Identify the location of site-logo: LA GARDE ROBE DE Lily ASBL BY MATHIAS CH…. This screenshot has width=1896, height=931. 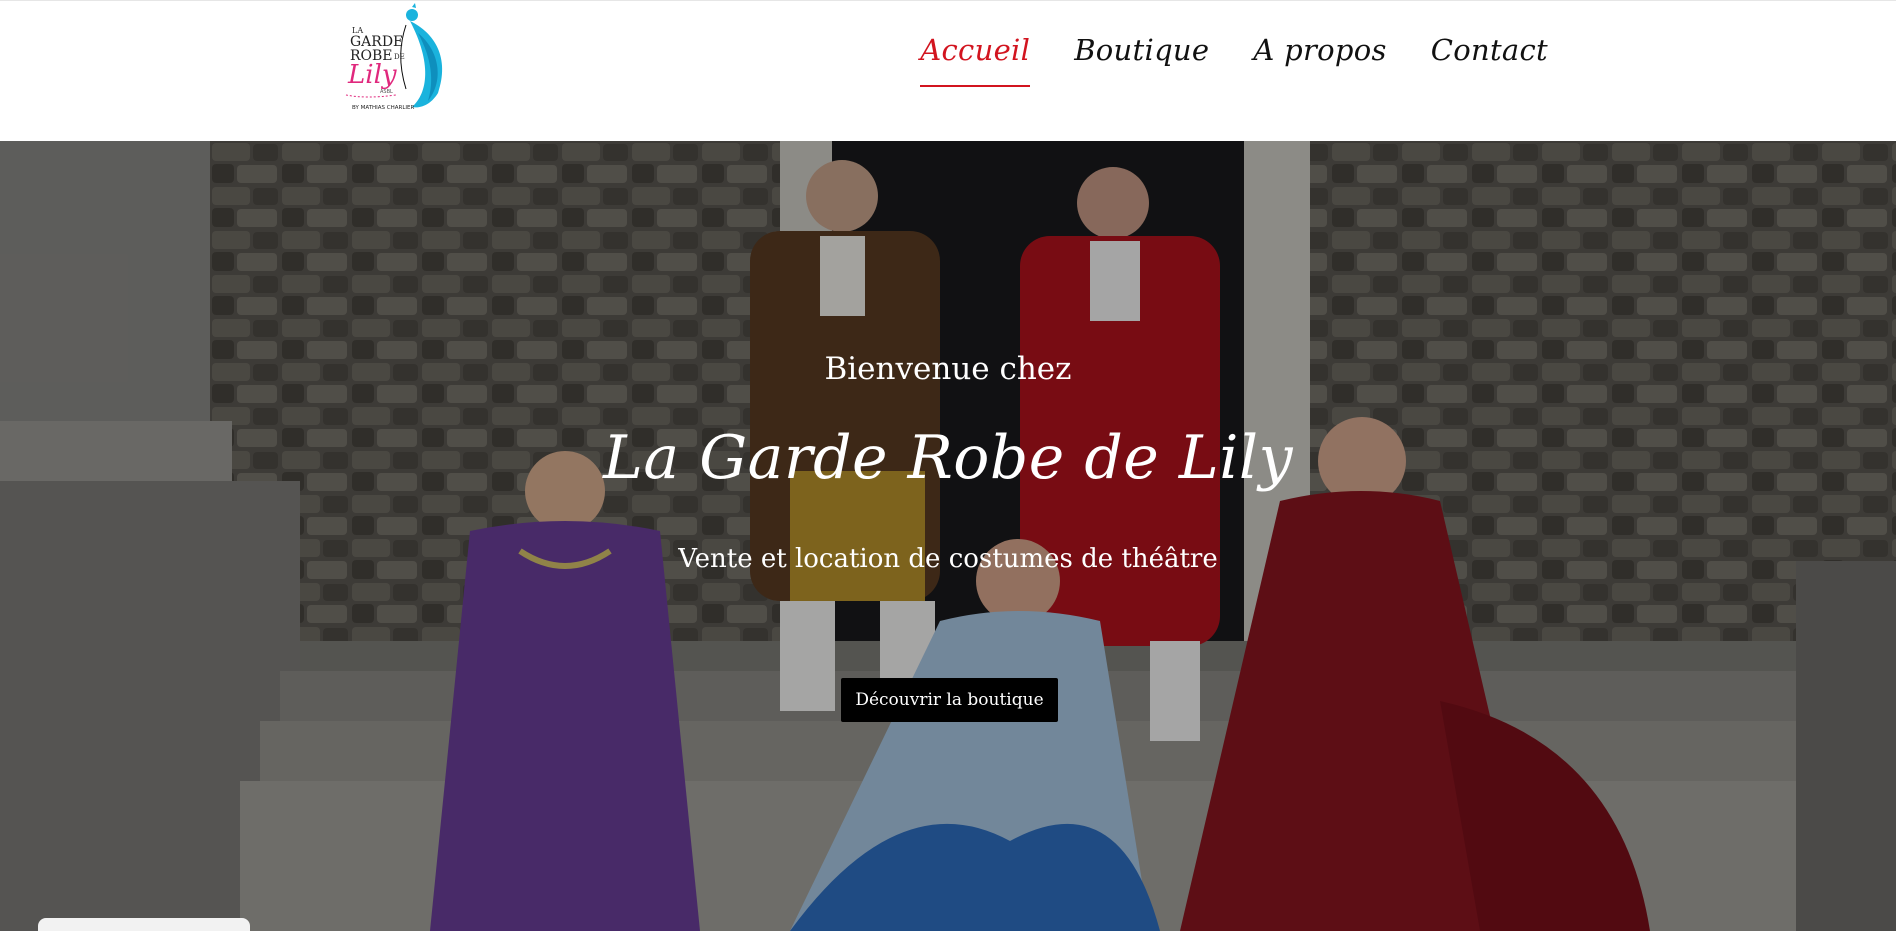
(400, 59).